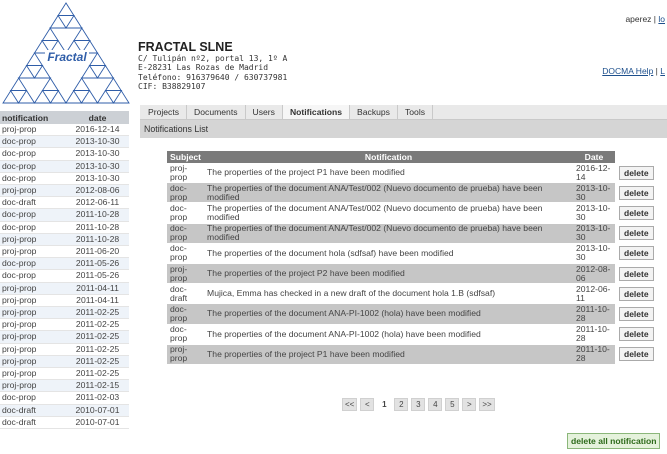 Image resolution: width=667 pixels, height=454 pixels. I want to click on sidebar-row: proj-prop 2011-02-15, so click(64, 386).